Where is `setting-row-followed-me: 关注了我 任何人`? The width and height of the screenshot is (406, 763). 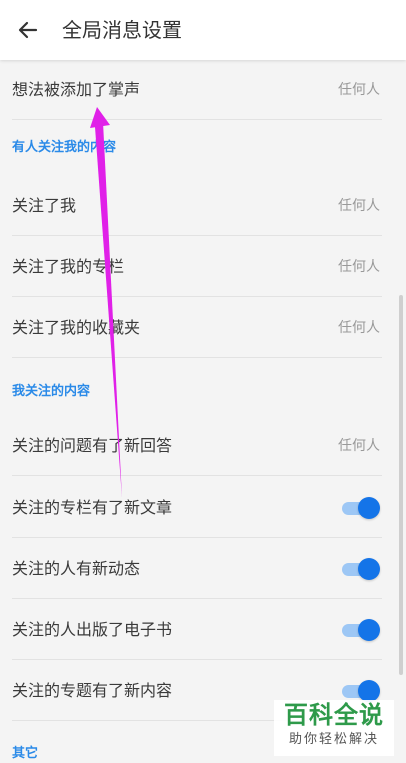
setting-row-followed-me: 关注了我 任何人 is located at coordinates (197, 206).